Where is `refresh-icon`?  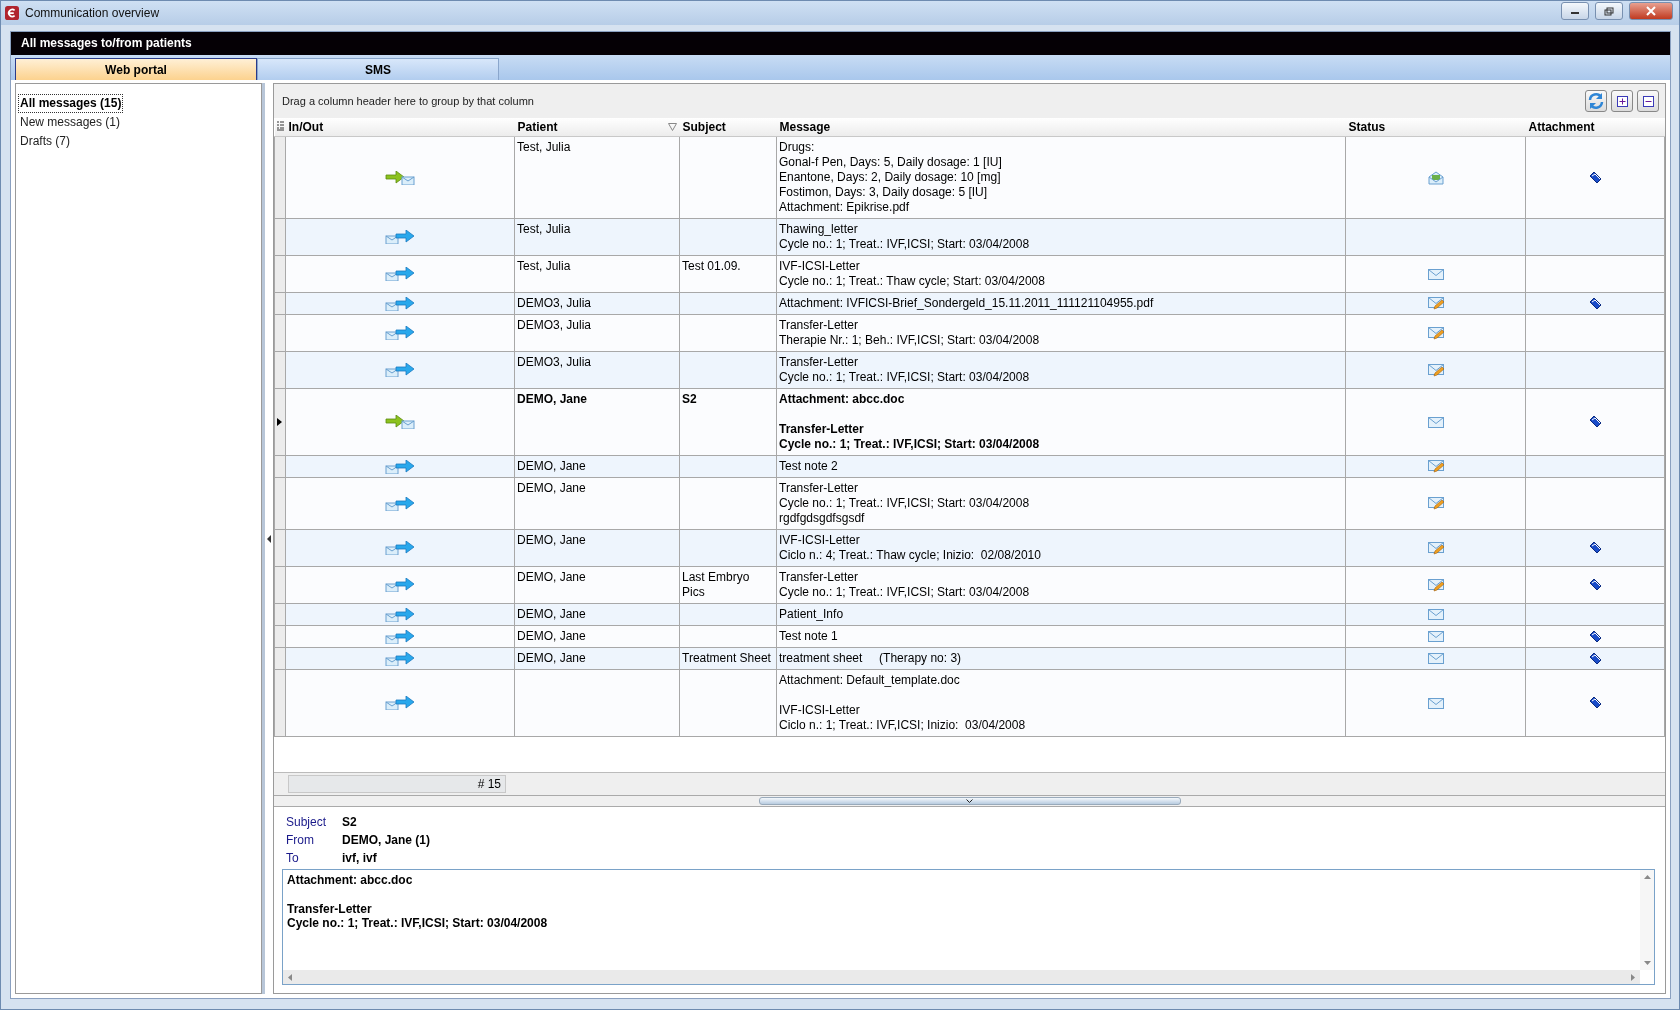 refresh-icon is located at coordinates (1596, 101).